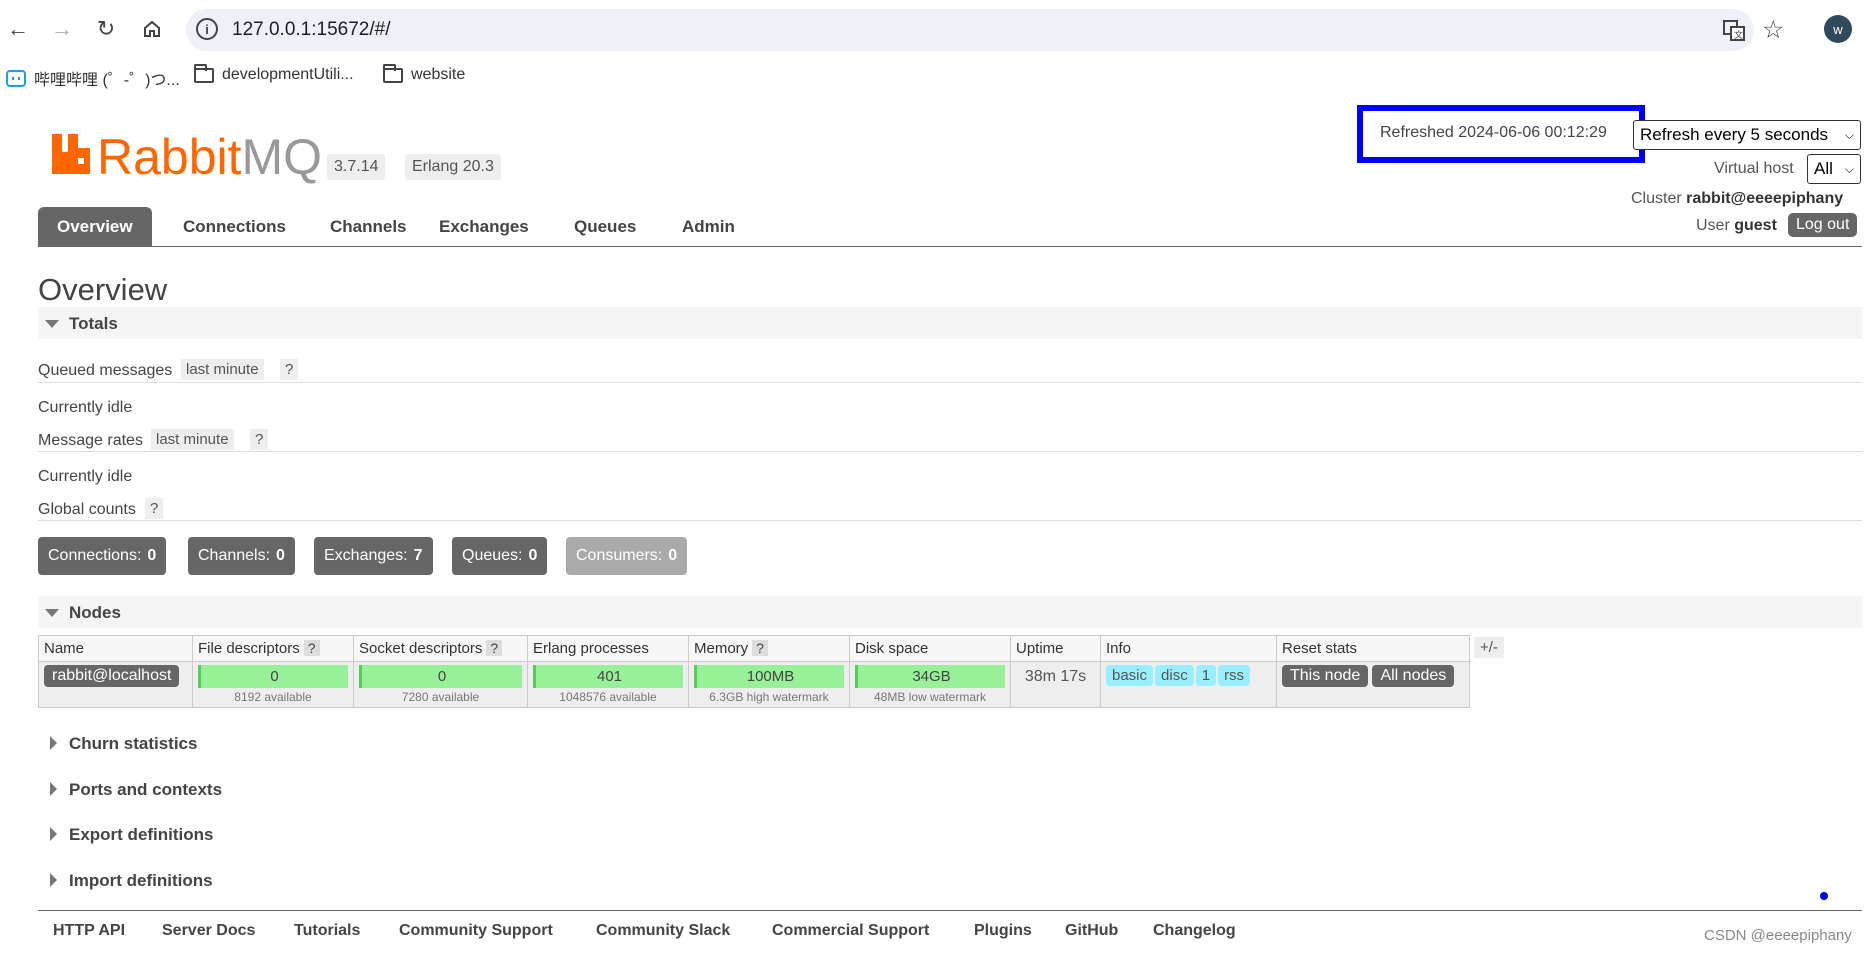 The image size is (1874, 955). What do you see at coordinates (115, 648) in the screenshot?
I see `col-name: Name` at bounding box center [115, 648].